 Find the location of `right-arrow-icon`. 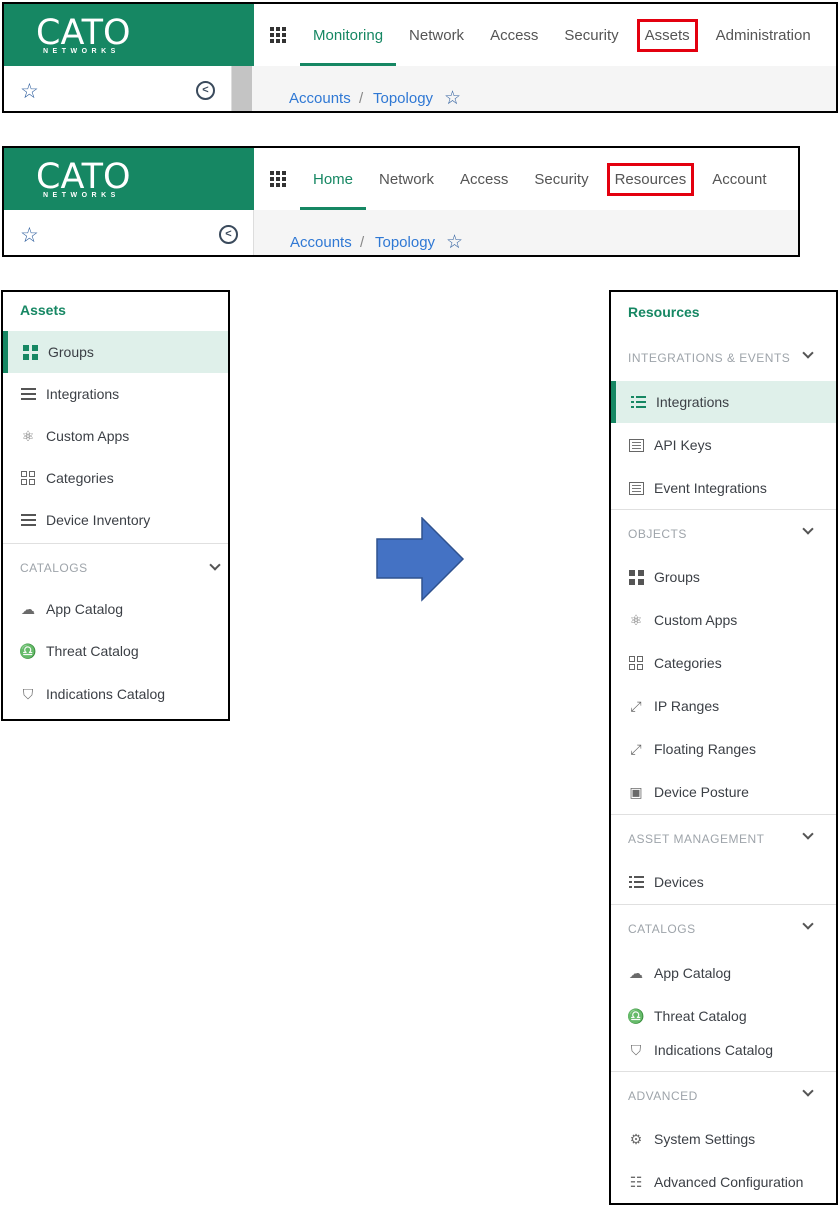

right-arrow-icon is located at coordinates (420, 559).